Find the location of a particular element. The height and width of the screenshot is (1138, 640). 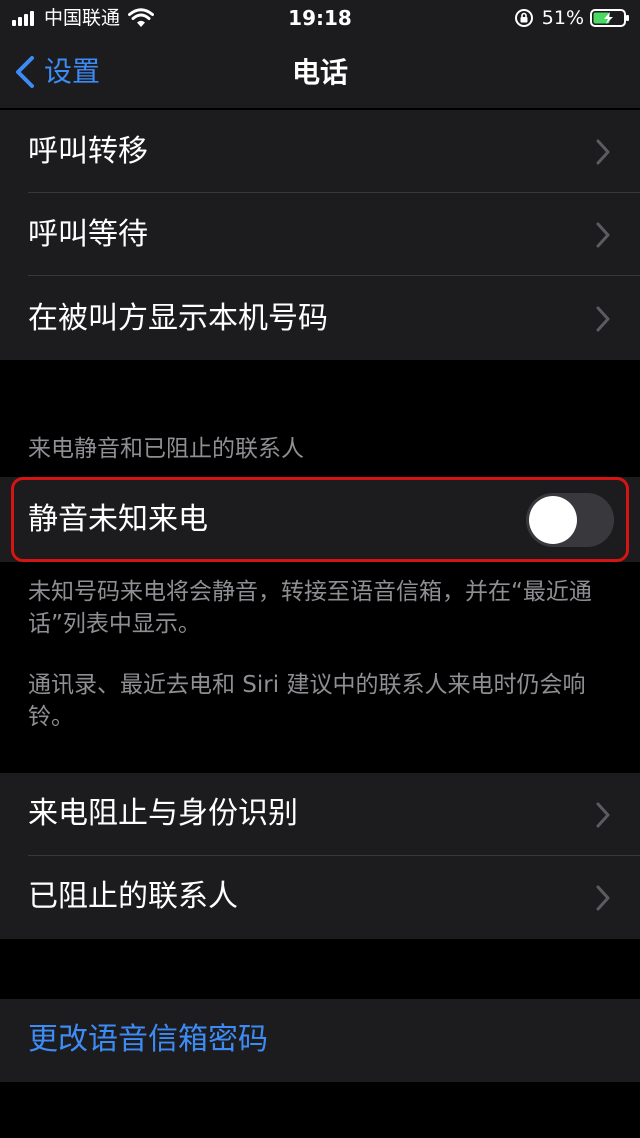

page-title: 电话 is located at coordinates (319, 72).